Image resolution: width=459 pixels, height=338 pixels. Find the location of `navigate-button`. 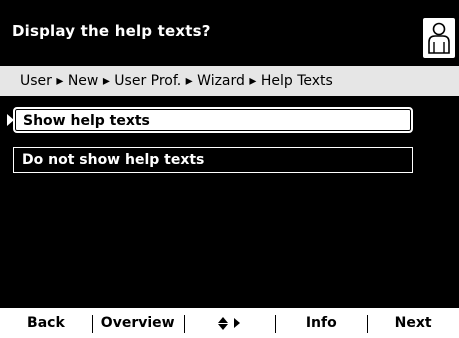

navigate-button is located at coordinates (229, 323).